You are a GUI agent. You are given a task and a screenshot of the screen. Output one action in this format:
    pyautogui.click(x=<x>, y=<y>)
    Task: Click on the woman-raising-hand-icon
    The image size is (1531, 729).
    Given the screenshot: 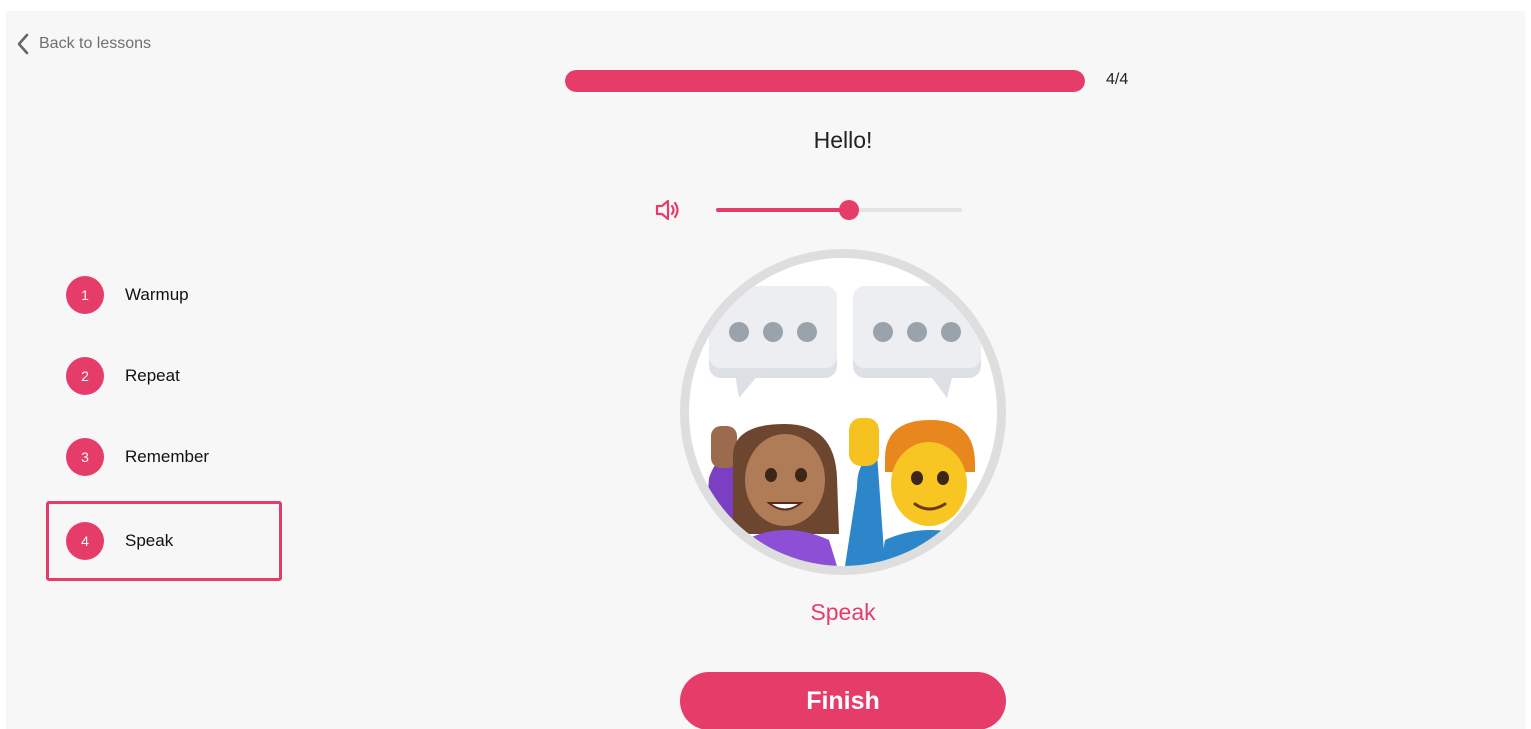 What is the action you would take?
    pyautogui.click(x=771, y=495)
    